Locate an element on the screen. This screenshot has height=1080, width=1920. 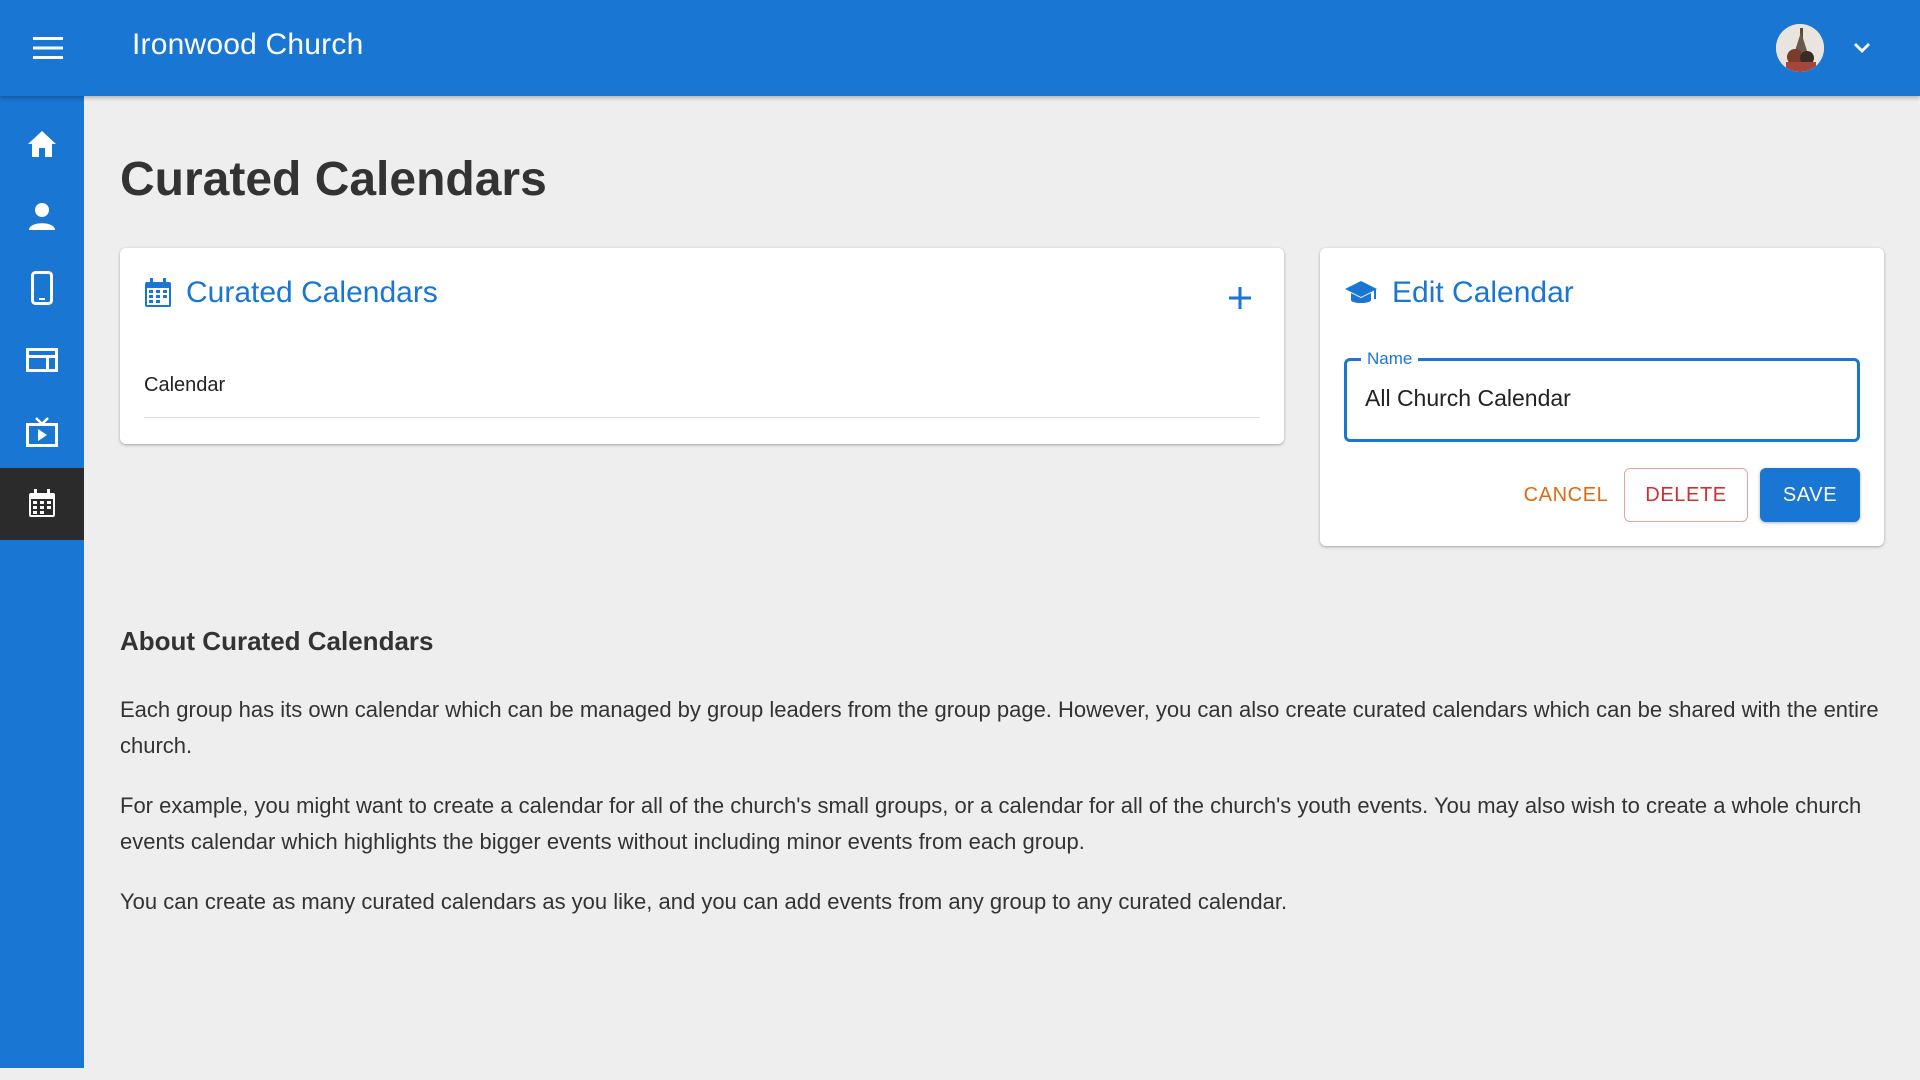
edit-calendar-card: Edit Calendar Name CANCEL DELETE SAVE is located at coordinates (1602, 397).